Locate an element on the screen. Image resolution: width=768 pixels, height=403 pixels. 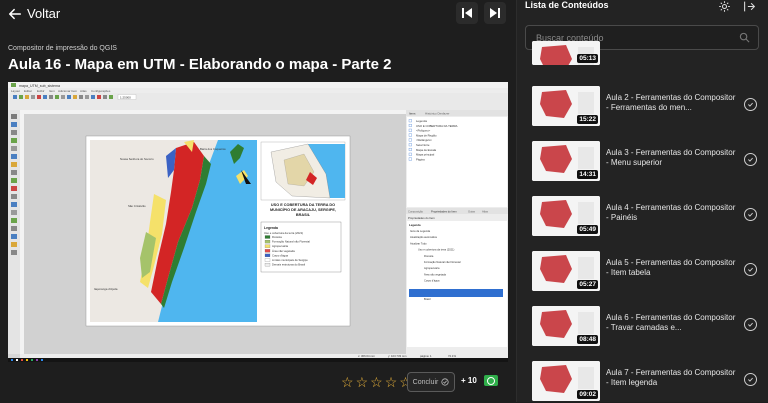
status-y: y: 103.733 mm is located at coordinates (397, 356).